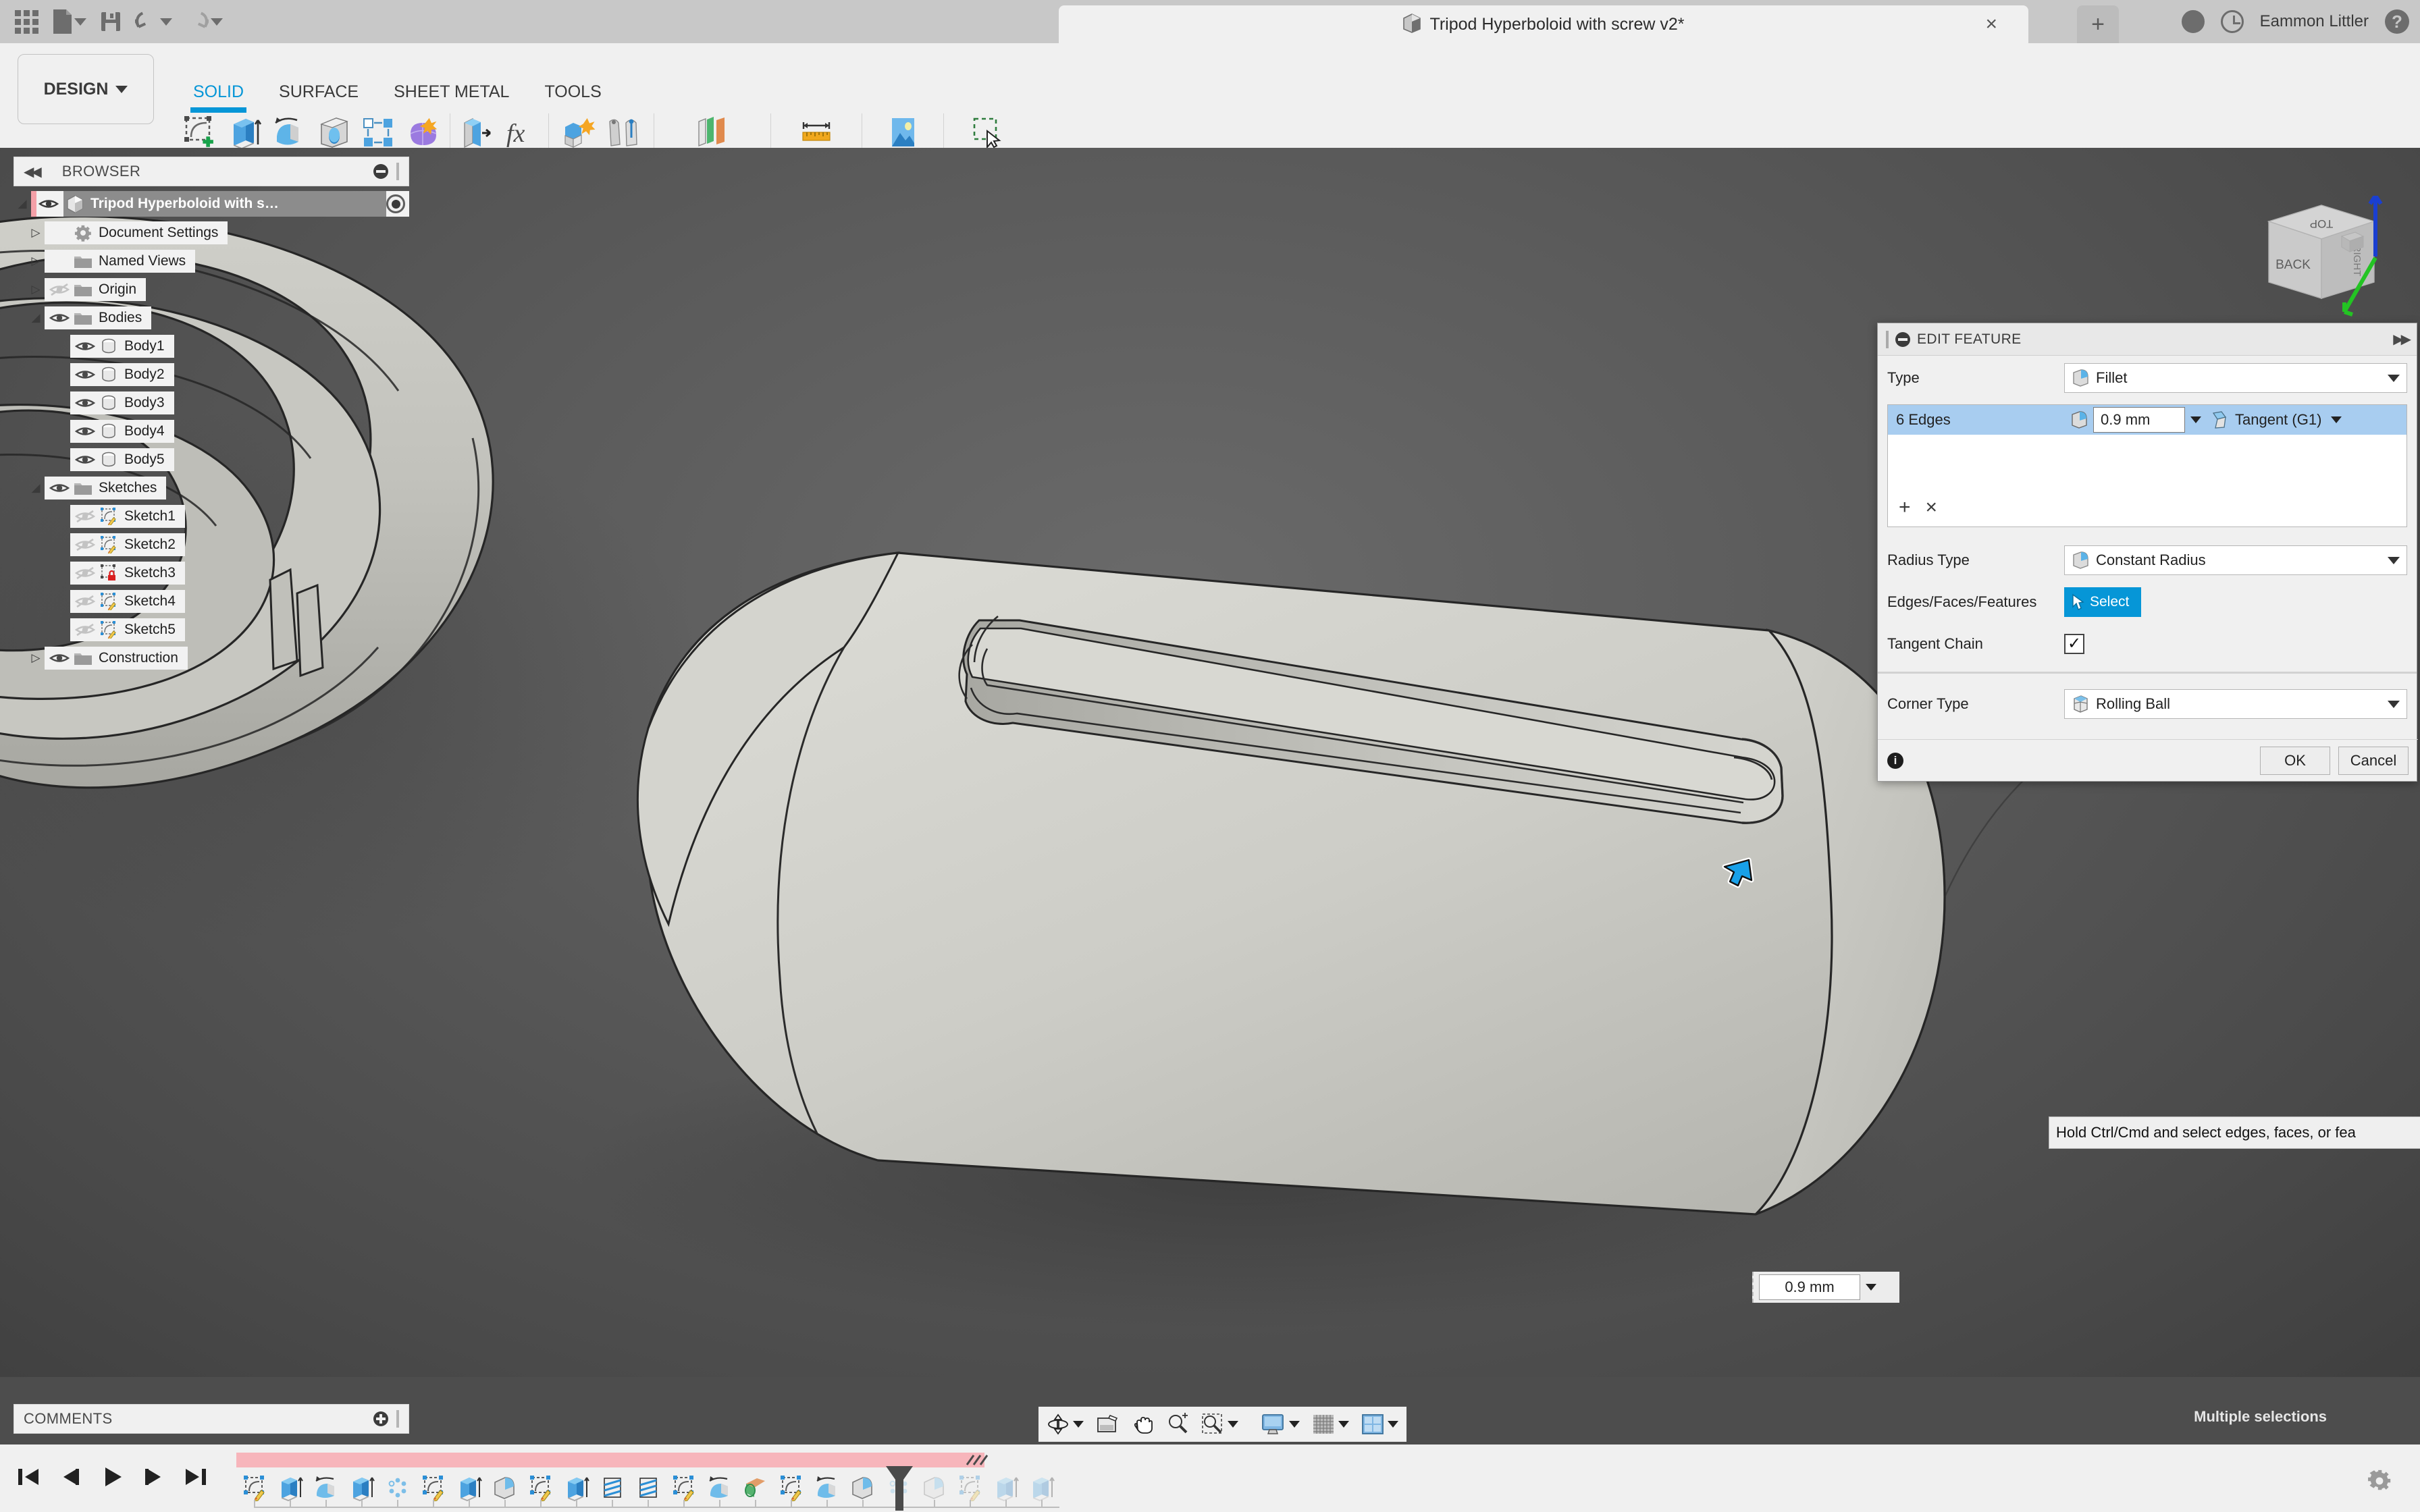 This screenshot has width=2420, height=1512. What do you see at coordinates (2373, 760) in the screenshot?
I see `cancel-button: Cancel` at bounding box center [2373, 760].